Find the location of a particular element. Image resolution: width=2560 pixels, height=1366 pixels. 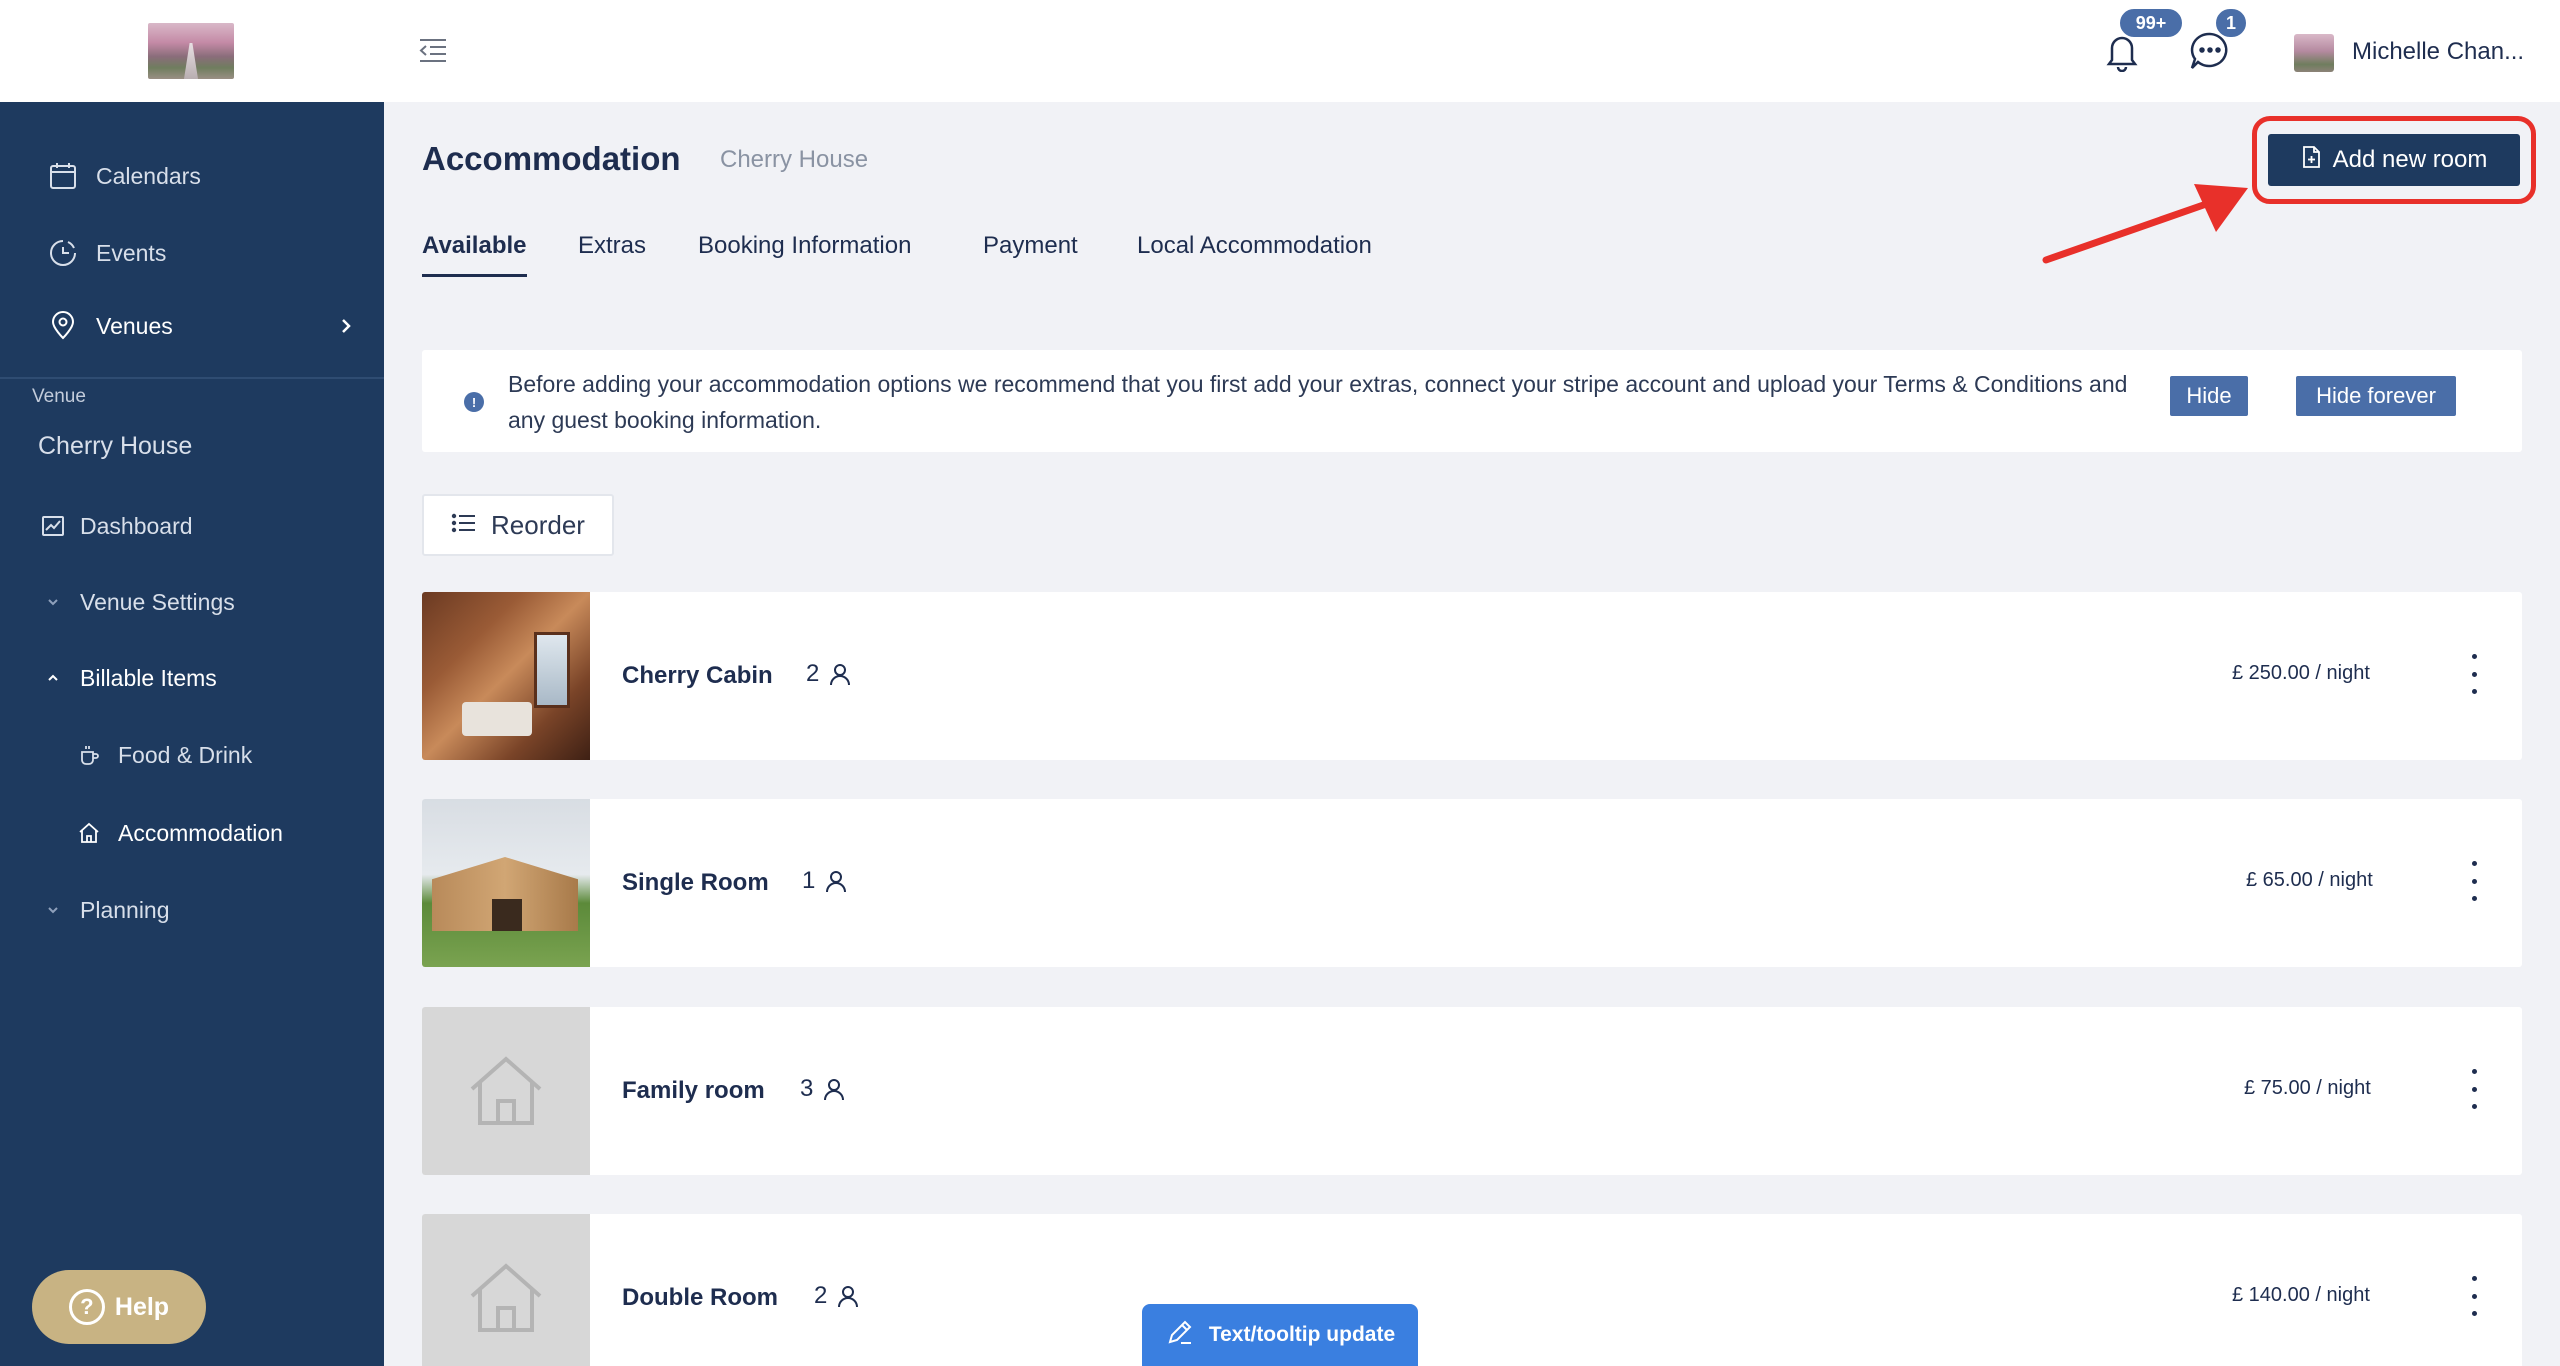

venue-label: Venue is located at coordinates (59, 396).